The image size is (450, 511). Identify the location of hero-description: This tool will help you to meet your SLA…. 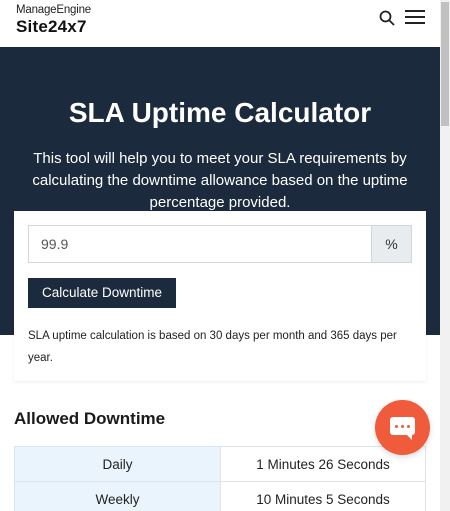
(220, 180).